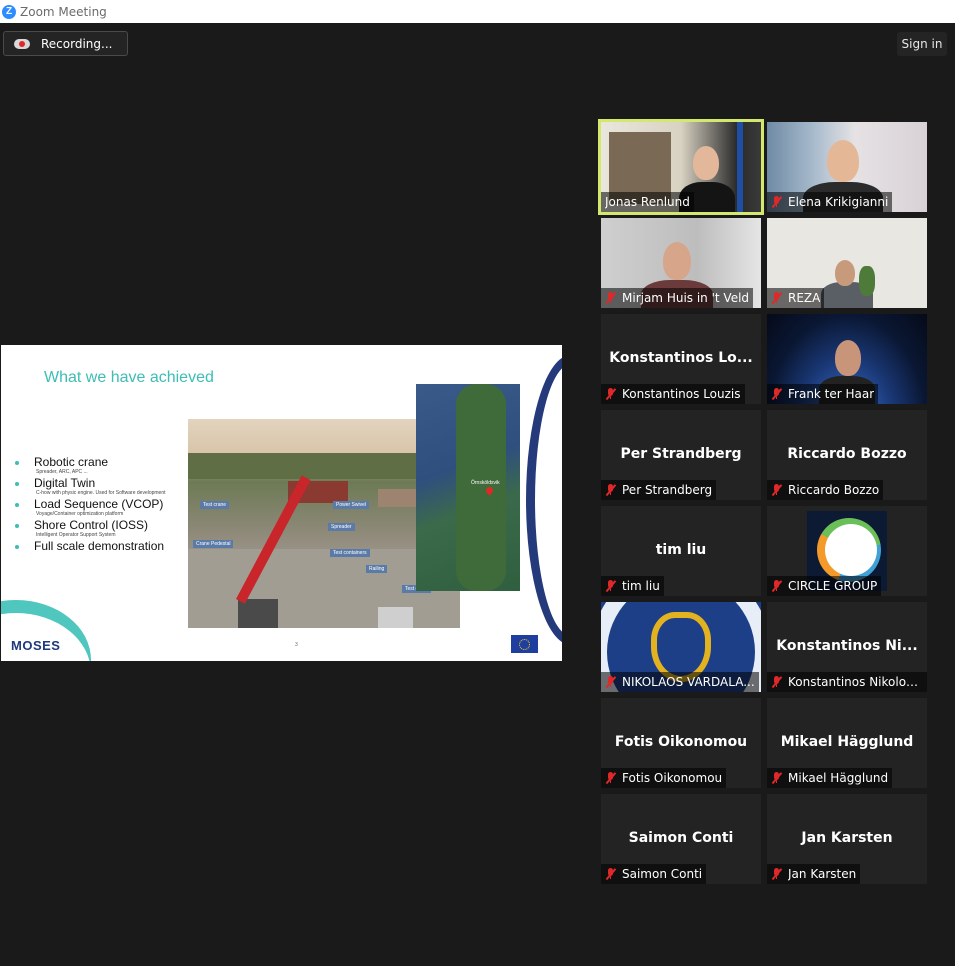  I want to click on participant-tile: Konstantinos Lo... Konstantinos Louzis, so click(681, 359).